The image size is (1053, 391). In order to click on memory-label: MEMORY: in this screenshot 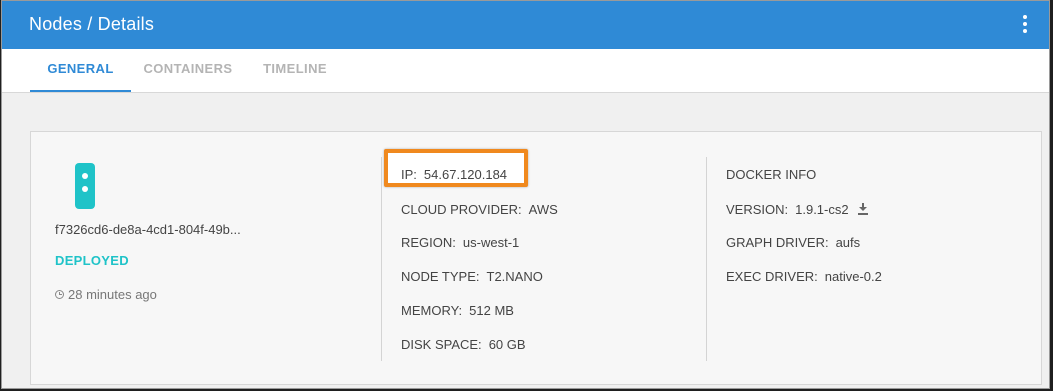, I will do `click(432, 310)`.